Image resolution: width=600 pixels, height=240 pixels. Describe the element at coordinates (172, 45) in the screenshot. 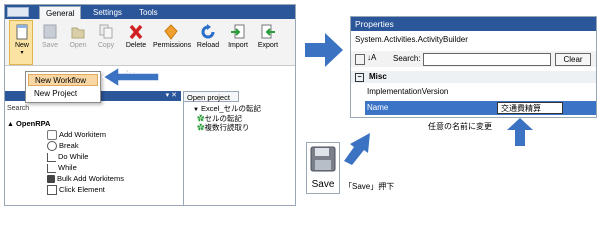

I see `permissions-label: Permissions` at that location.